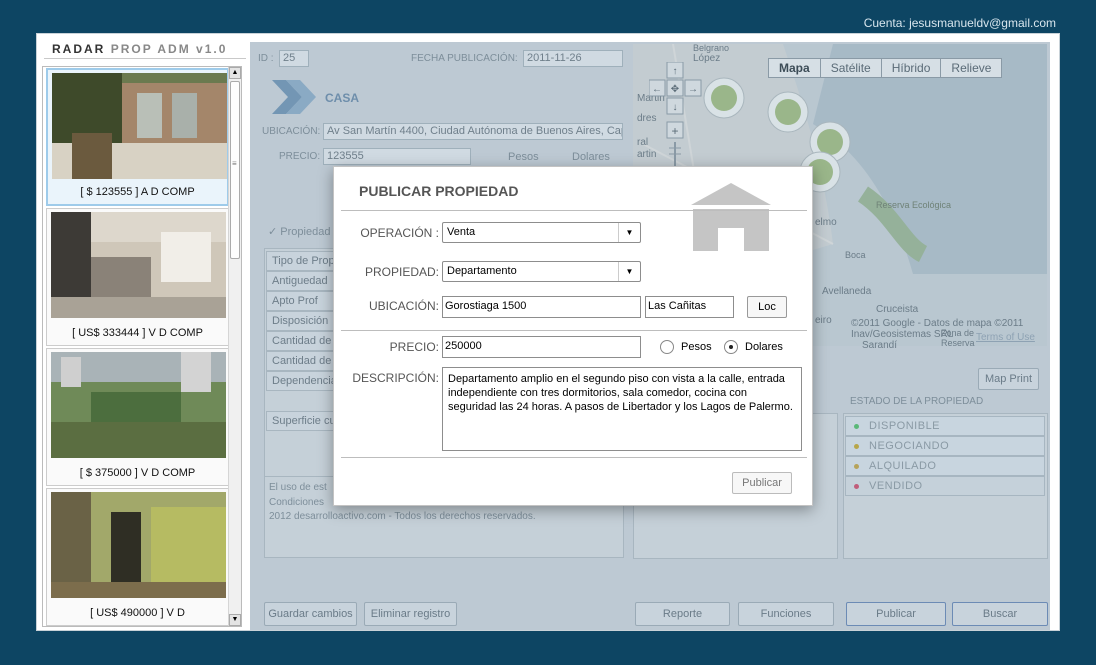 This screenshot has height=665, width=1096. I want to click on account-label: Cuenta: jesusmanueldv@gmail.com, so click(959, 23).